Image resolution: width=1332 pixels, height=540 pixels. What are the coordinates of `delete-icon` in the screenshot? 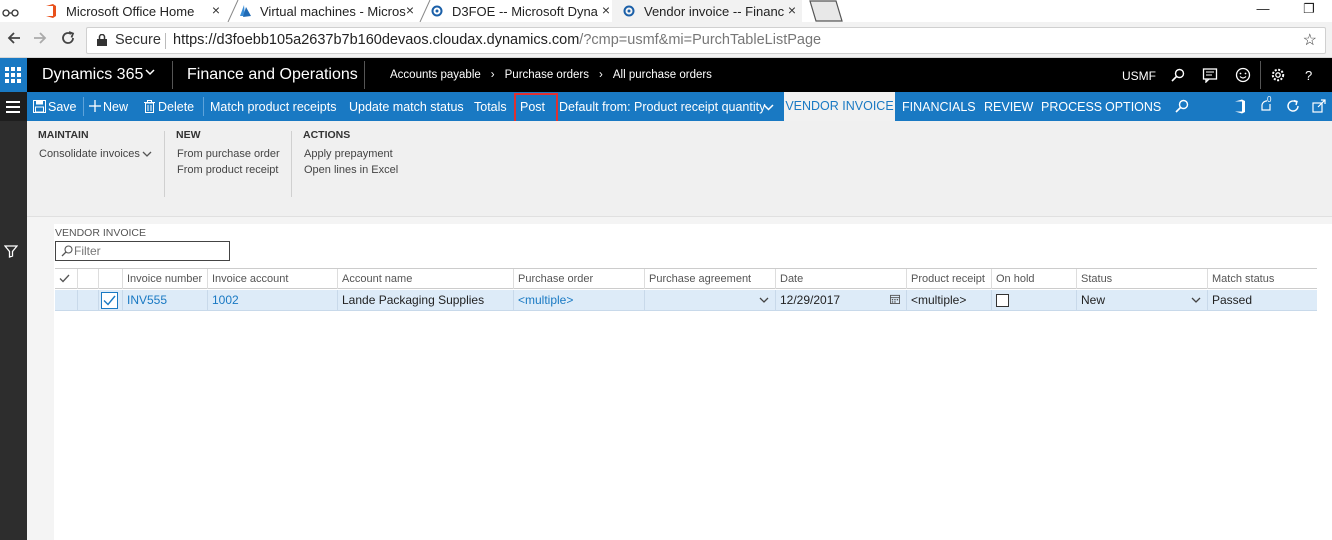 It's located at (149, 106).